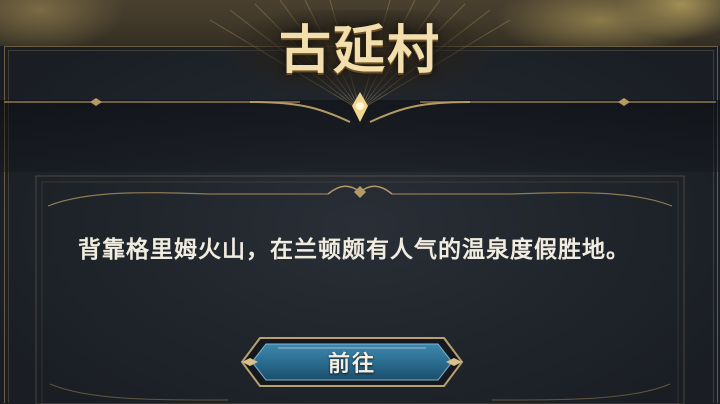  What do you see at coordinates (359, 50) in the screenshot?
I see `location-title: 古延村` at bounding box center [359, 50].